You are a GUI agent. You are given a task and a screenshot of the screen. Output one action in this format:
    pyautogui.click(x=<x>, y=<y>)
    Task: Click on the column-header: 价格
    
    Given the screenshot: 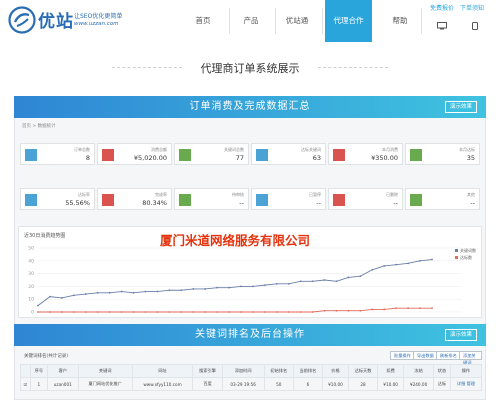 What is the action you would take?
    pyautogui.click(x=335, y=371)
    